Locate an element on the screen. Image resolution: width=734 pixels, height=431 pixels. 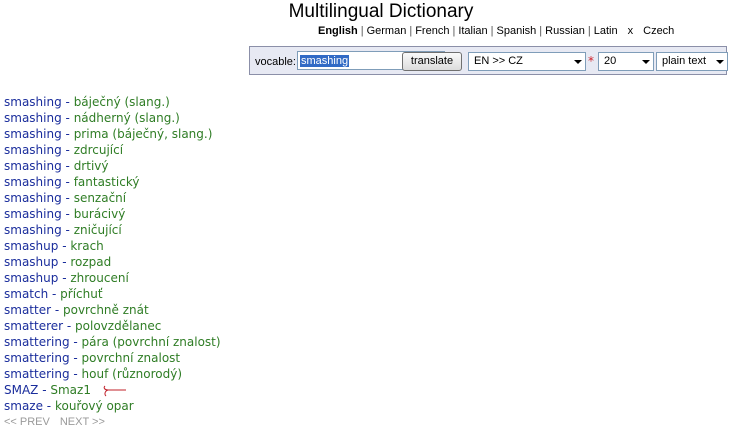
list-item: smattering - povrchní znalost is located at coordinates (112, 358).